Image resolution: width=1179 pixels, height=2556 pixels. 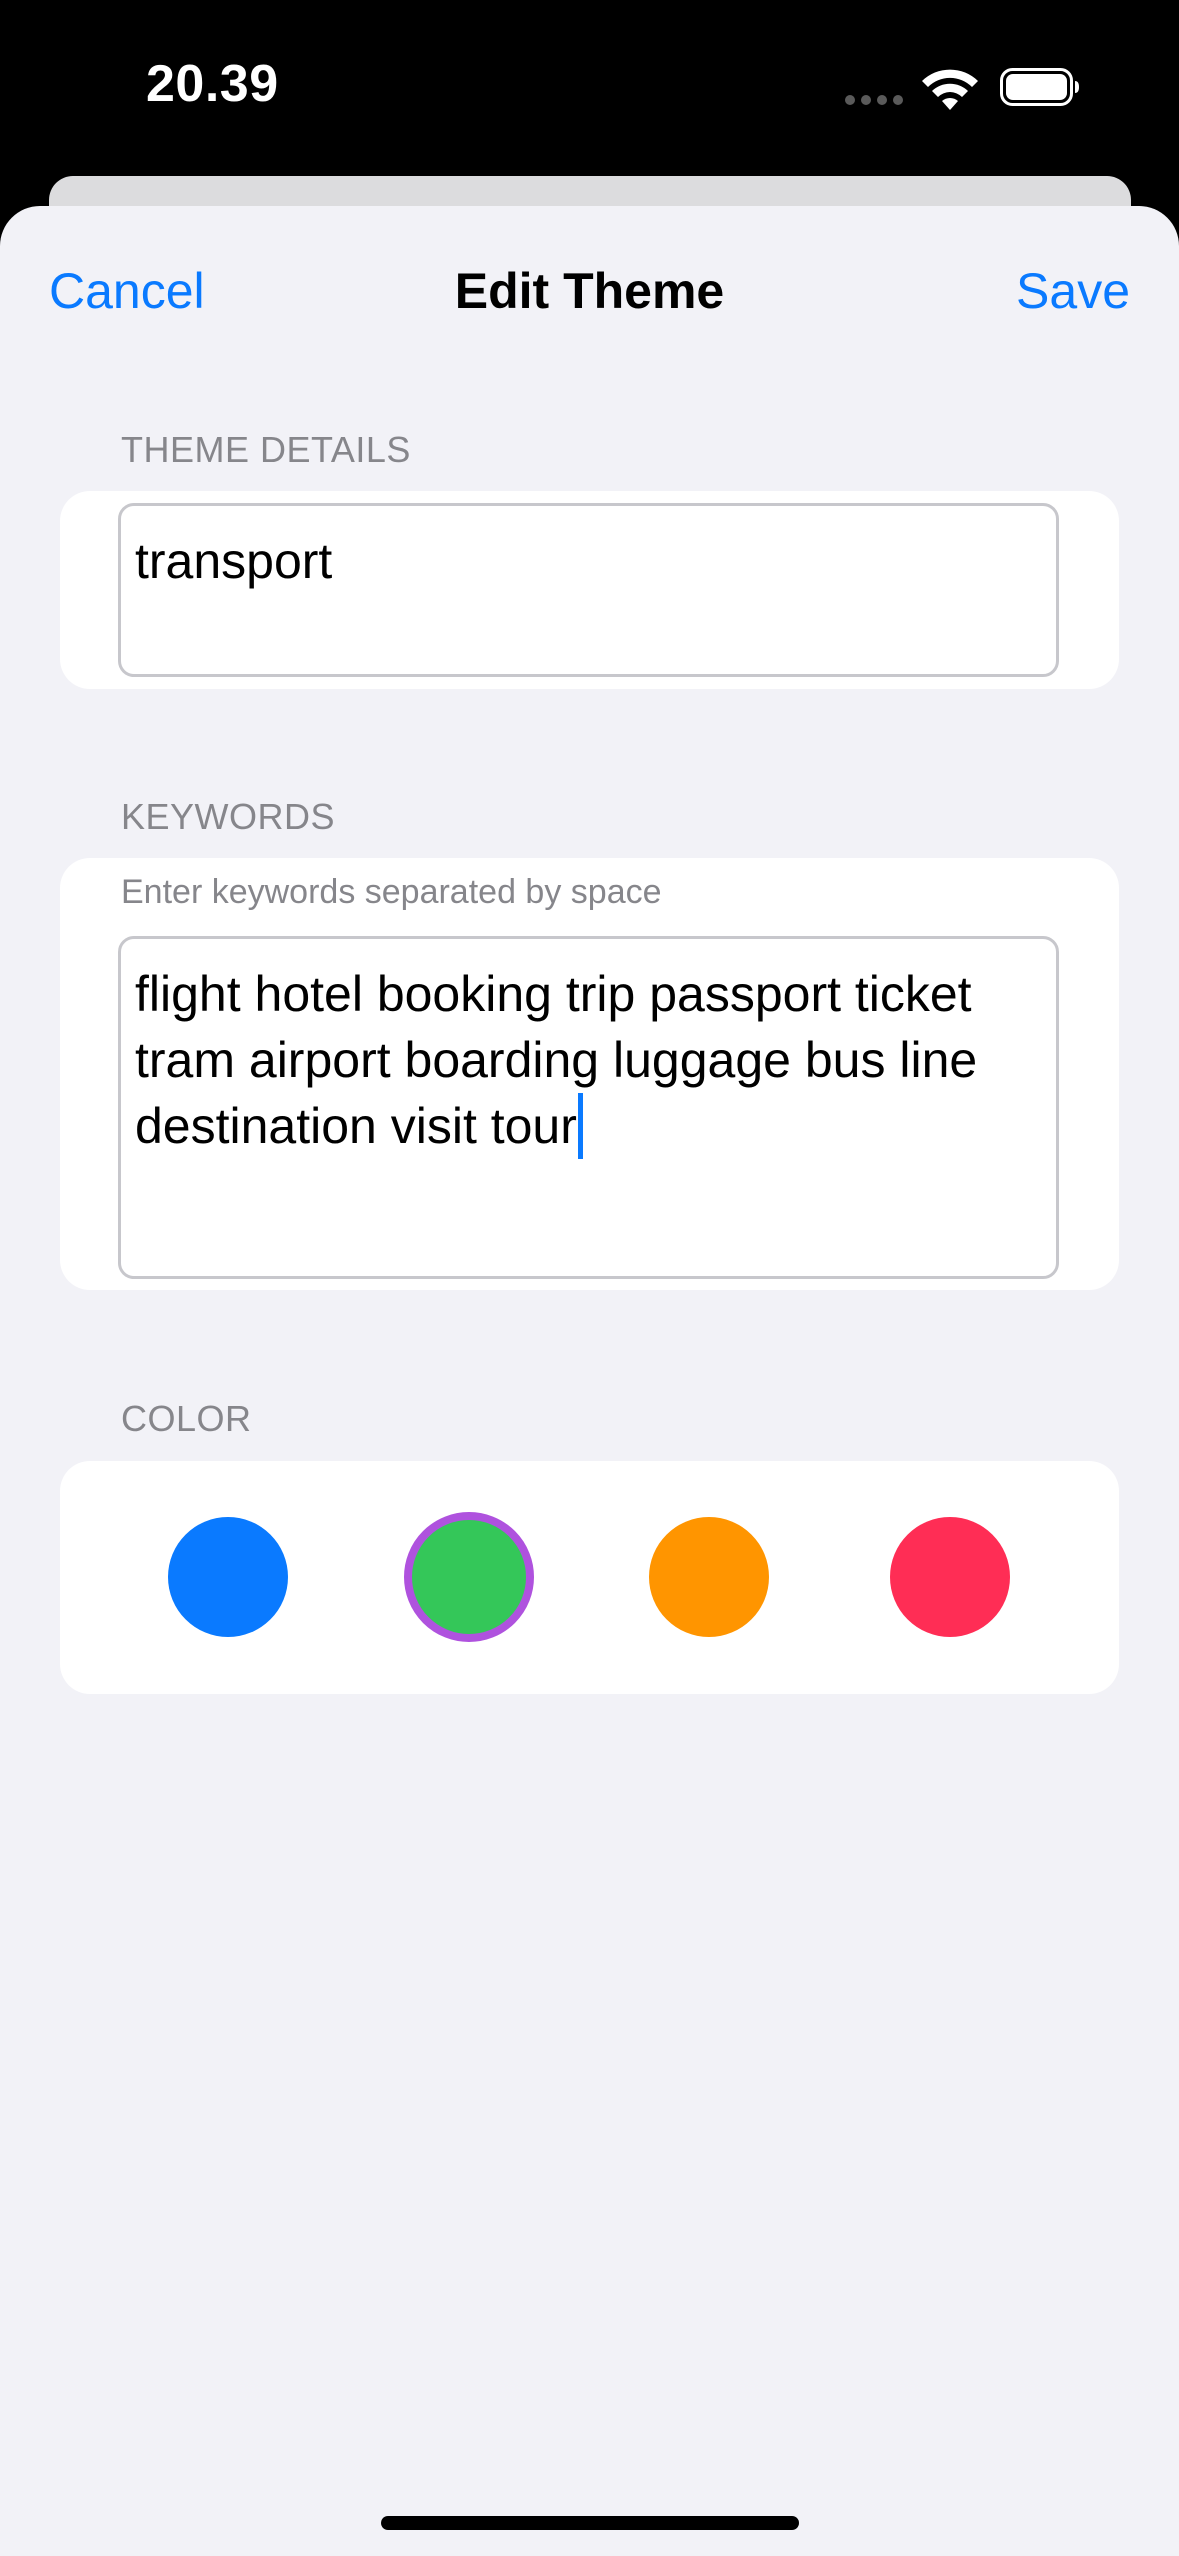 What do you see at coordinates (950, 1577) in the screenshot?
I see `color-option-red` at bounding box center [950, 1577].